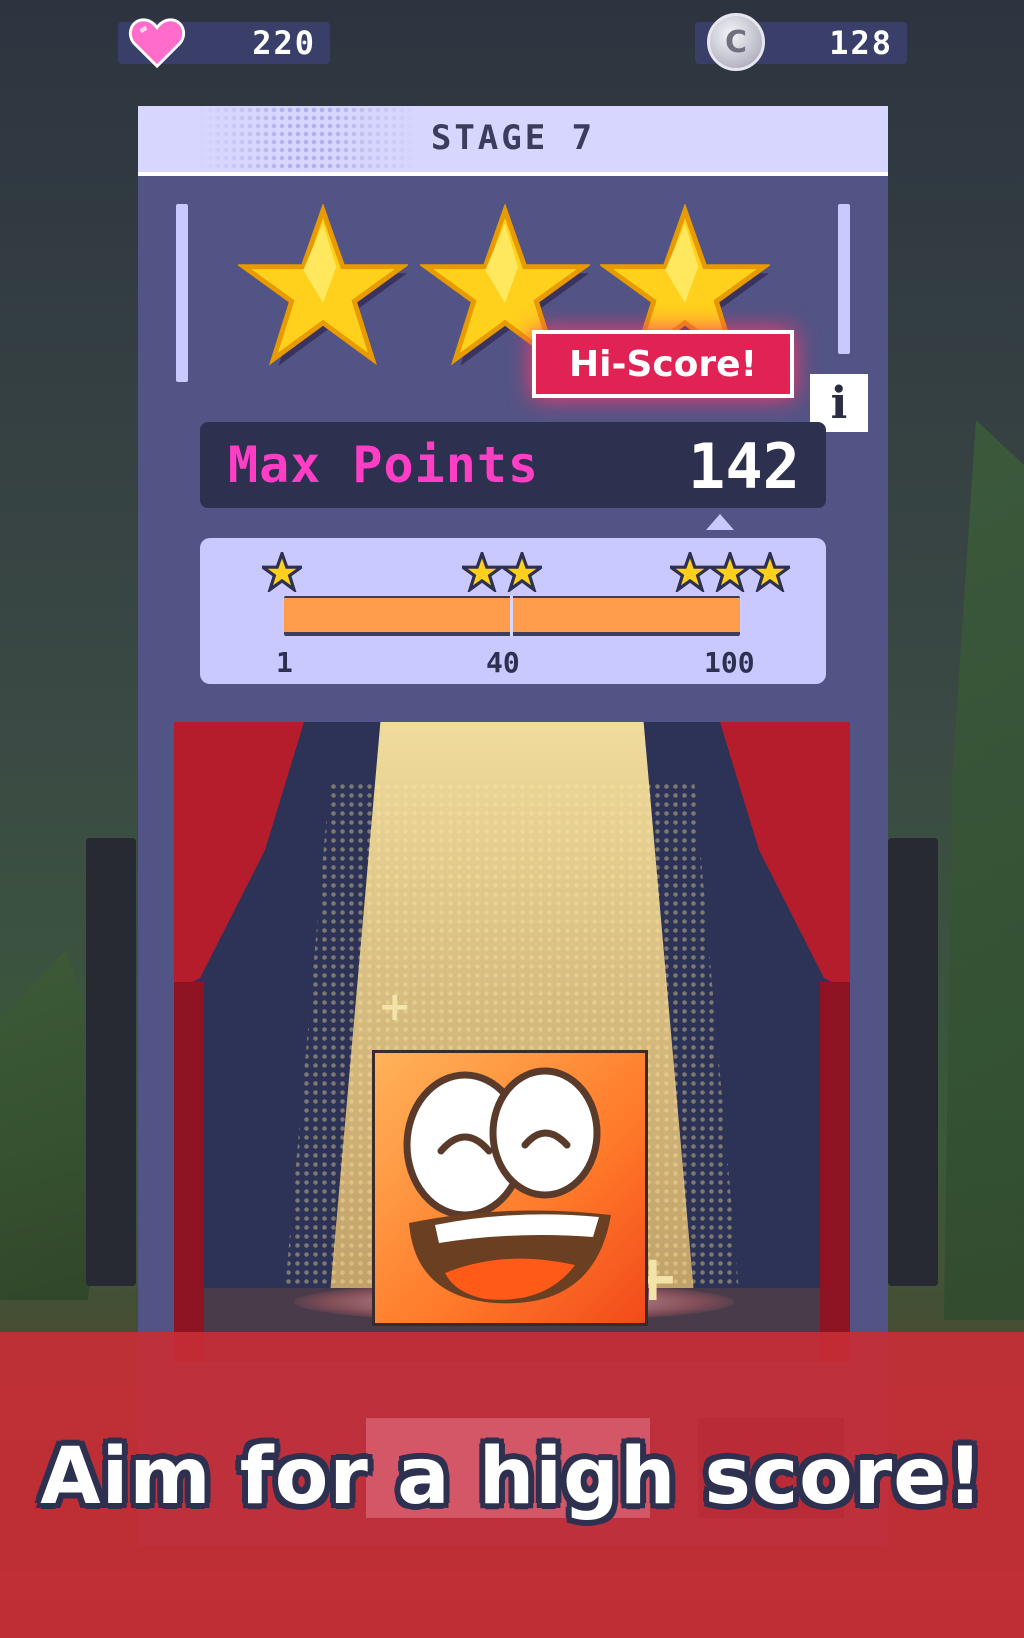 The image size is (1024, 1638). What do you see at coordinates (801, 42) in the screenshot?
I see `coins-counter: C 128` at bounding box center [801, 42].